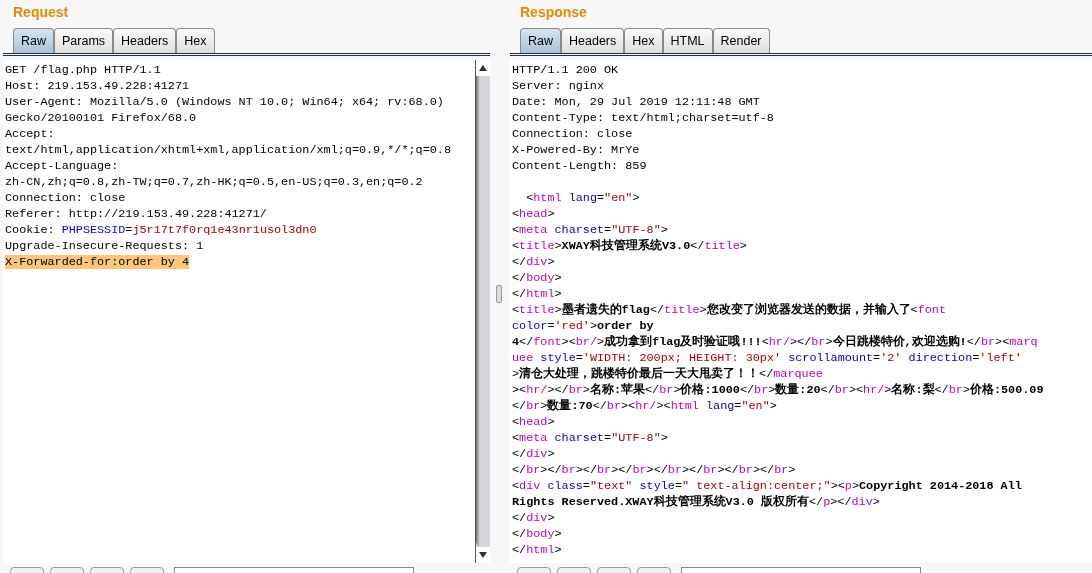 The width and height of the screenshot is (1092, 573). I want to click on code-line: Referer: http://219.153.49.228:41271/, so click(136, 214).